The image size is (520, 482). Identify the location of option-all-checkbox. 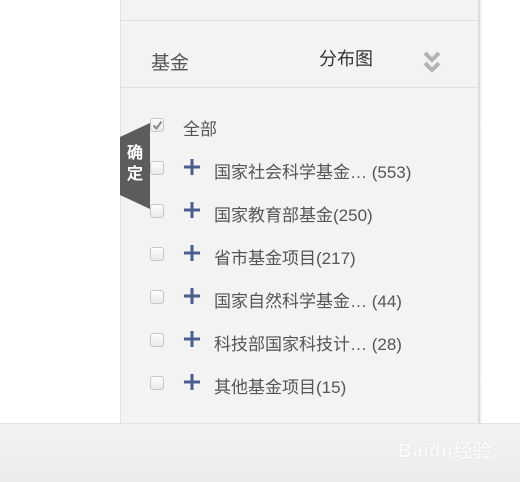
(157, 125).